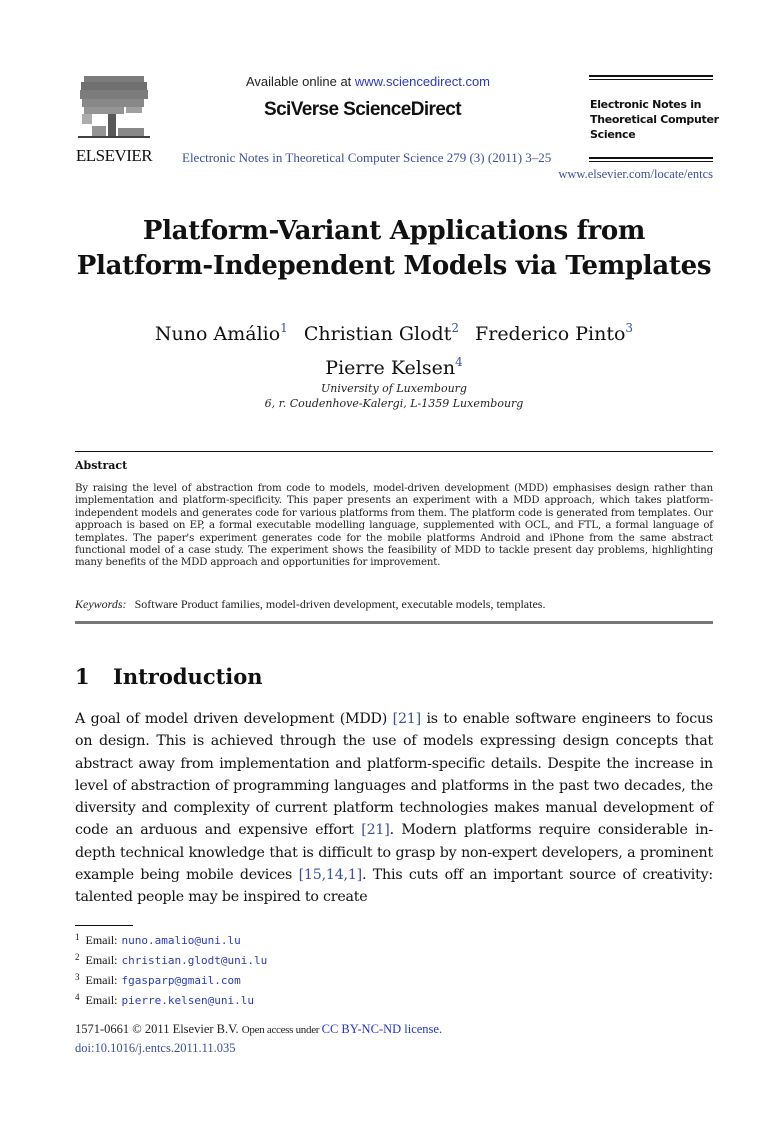  What do you see at coordinates (646, 104) in the screenshot?
I see `journal-name-line: Electronic Notes in` at bounding box center [646, 104].